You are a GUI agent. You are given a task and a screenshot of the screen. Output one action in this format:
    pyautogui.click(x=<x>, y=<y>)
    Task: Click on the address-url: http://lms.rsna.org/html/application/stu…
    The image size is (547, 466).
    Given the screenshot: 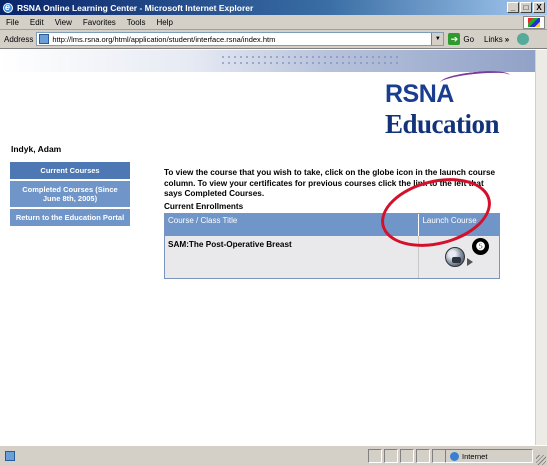 What is the action you would take?
    pyautogui.click(x=164, y=39)
    